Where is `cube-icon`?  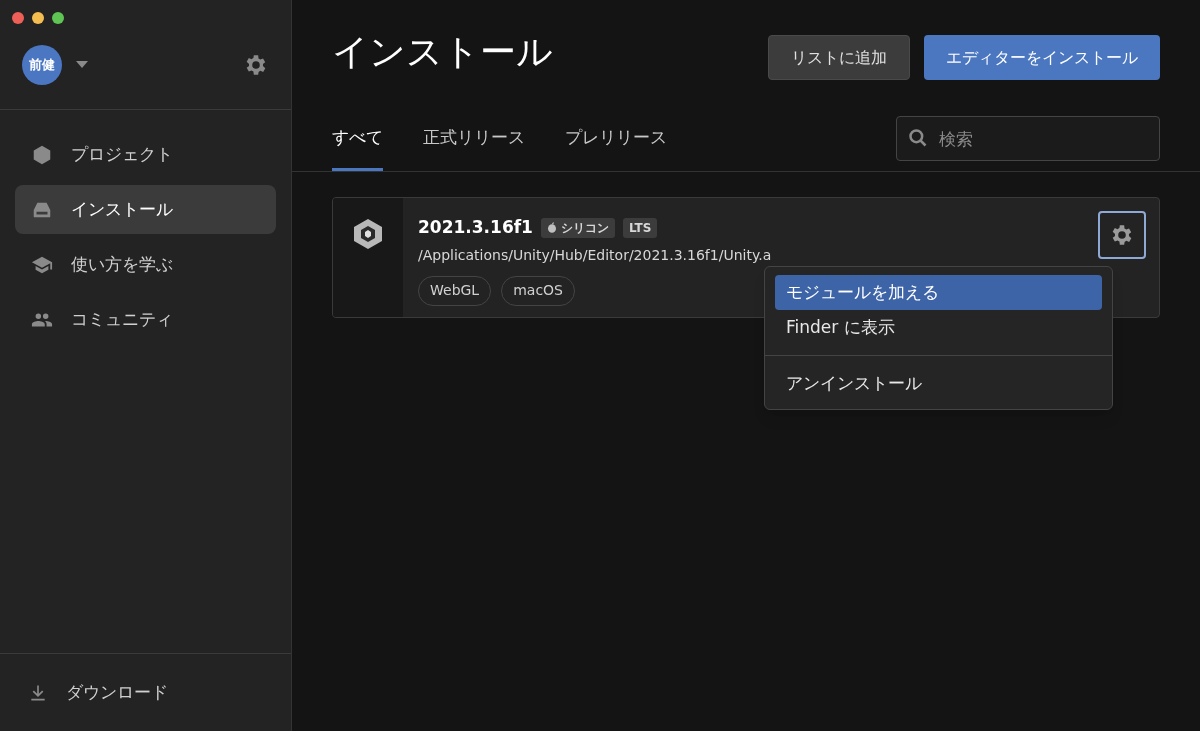 cube-icon is located at coordinates (42, 154).